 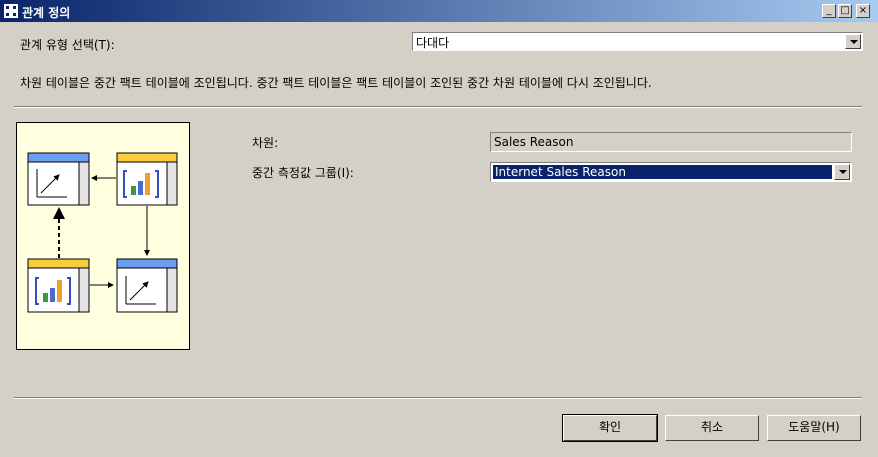 I want to click on measure-group-dropdown: Internet Sales Reason, so click(x=671, y=172).